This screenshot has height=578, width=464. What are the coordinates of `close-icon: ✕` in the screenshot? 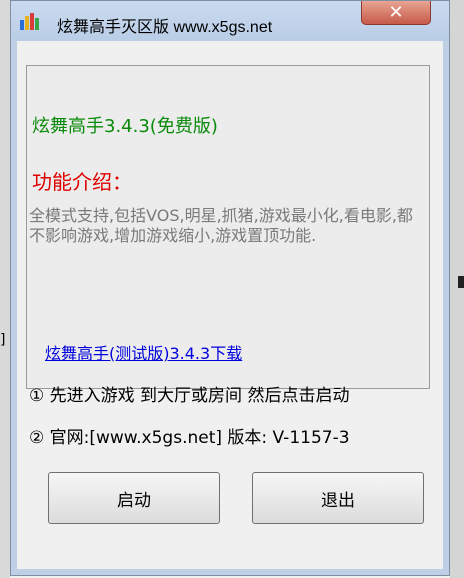 It's located at (396, 12).